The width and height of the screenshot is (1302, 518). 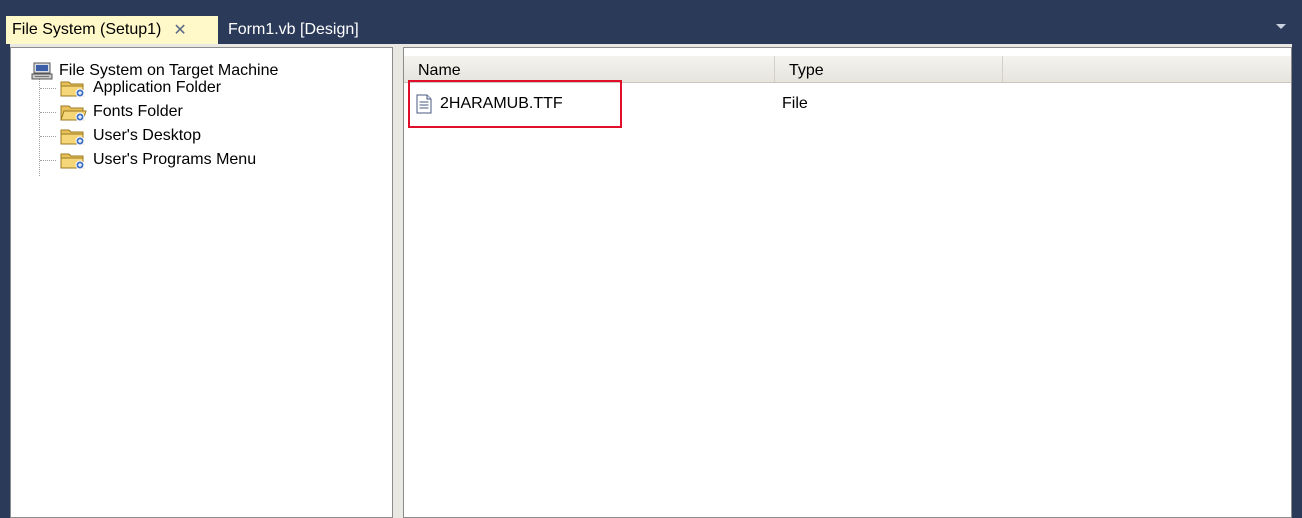 I want to click on tab-label: File System (Setup1), so click(x=87, y=29).